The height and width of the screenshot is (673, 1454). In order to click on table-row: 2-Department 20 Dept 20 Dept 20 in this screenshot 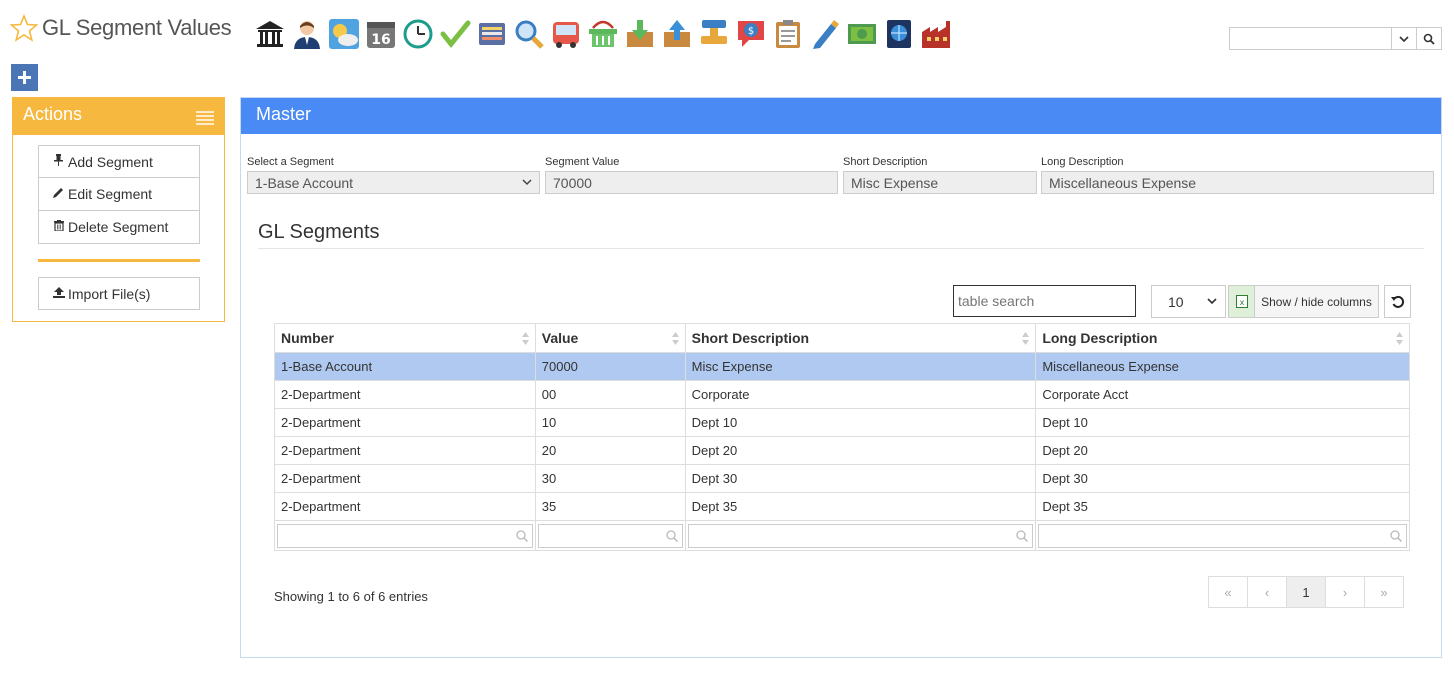, I will do `click(842, 450)`.